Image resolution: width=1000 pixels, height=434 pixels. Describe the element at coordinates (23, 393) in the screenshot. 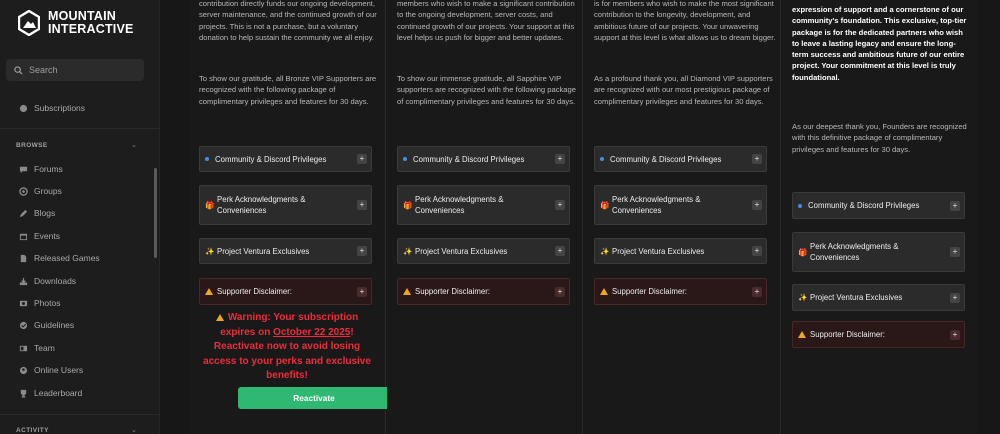

I see `trophy-icon` at that location.